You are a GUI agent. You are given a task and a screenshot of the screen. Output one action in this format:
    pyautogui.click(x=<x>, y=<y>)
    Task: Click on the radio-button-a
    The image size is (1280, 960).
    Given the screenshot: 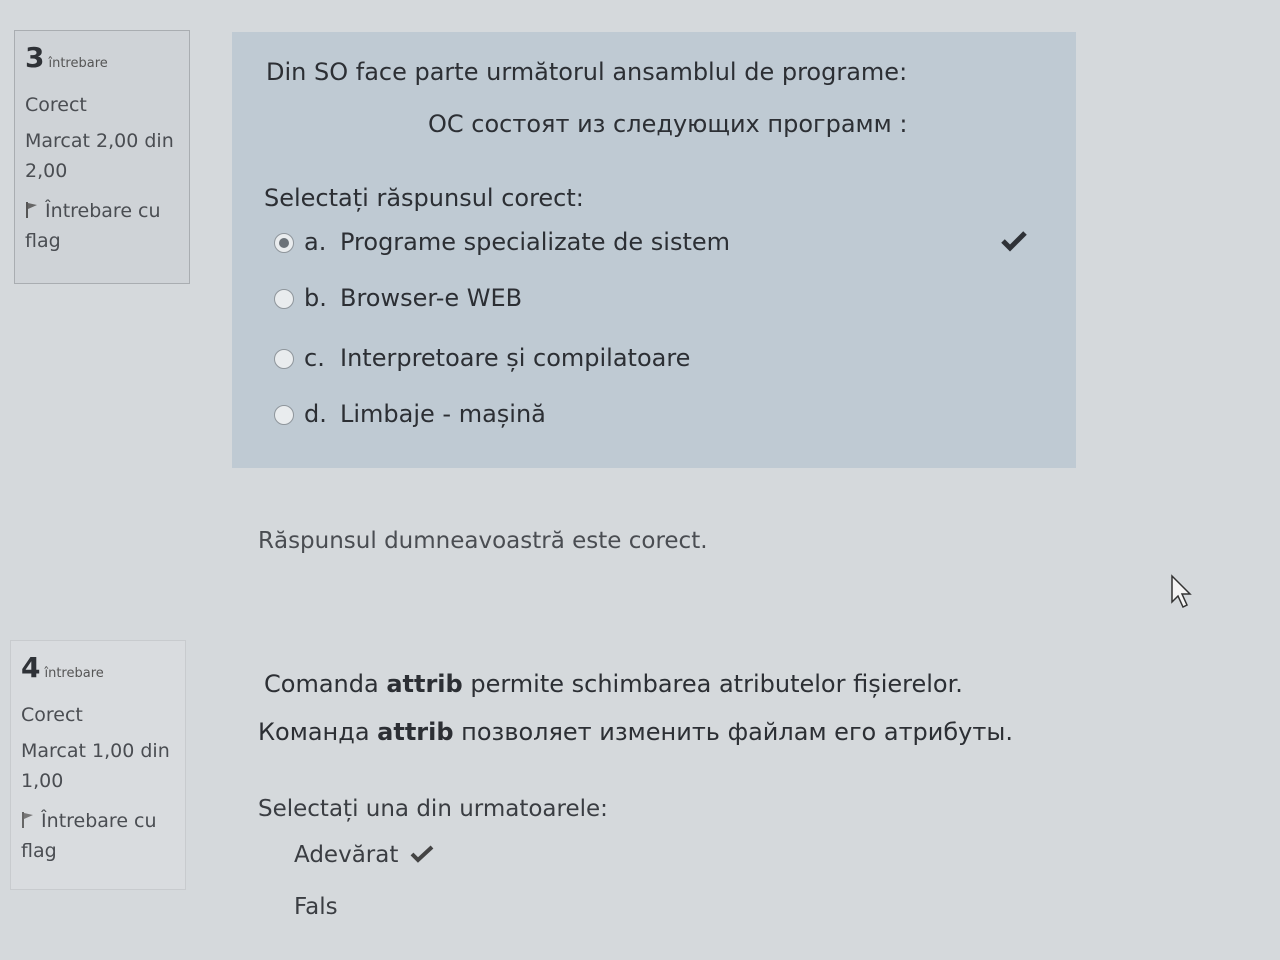 What is the action you would take?
    pyautogui.click(x=284, y=243)
    